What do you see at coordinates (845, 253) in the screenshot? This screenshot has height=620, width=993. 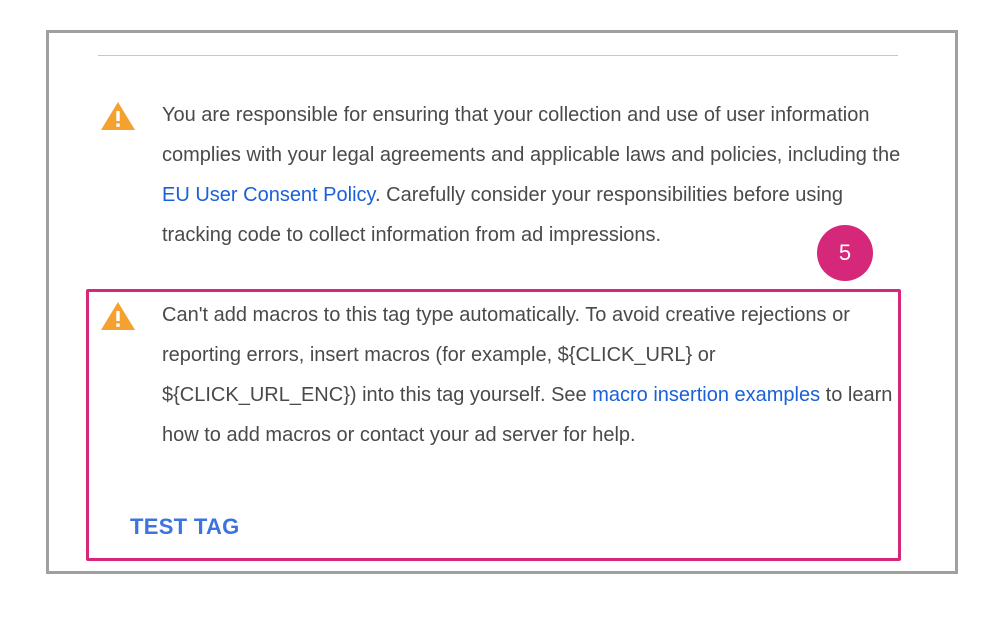 I see `step-number-badge: 5` at bounding box center [845, 253].